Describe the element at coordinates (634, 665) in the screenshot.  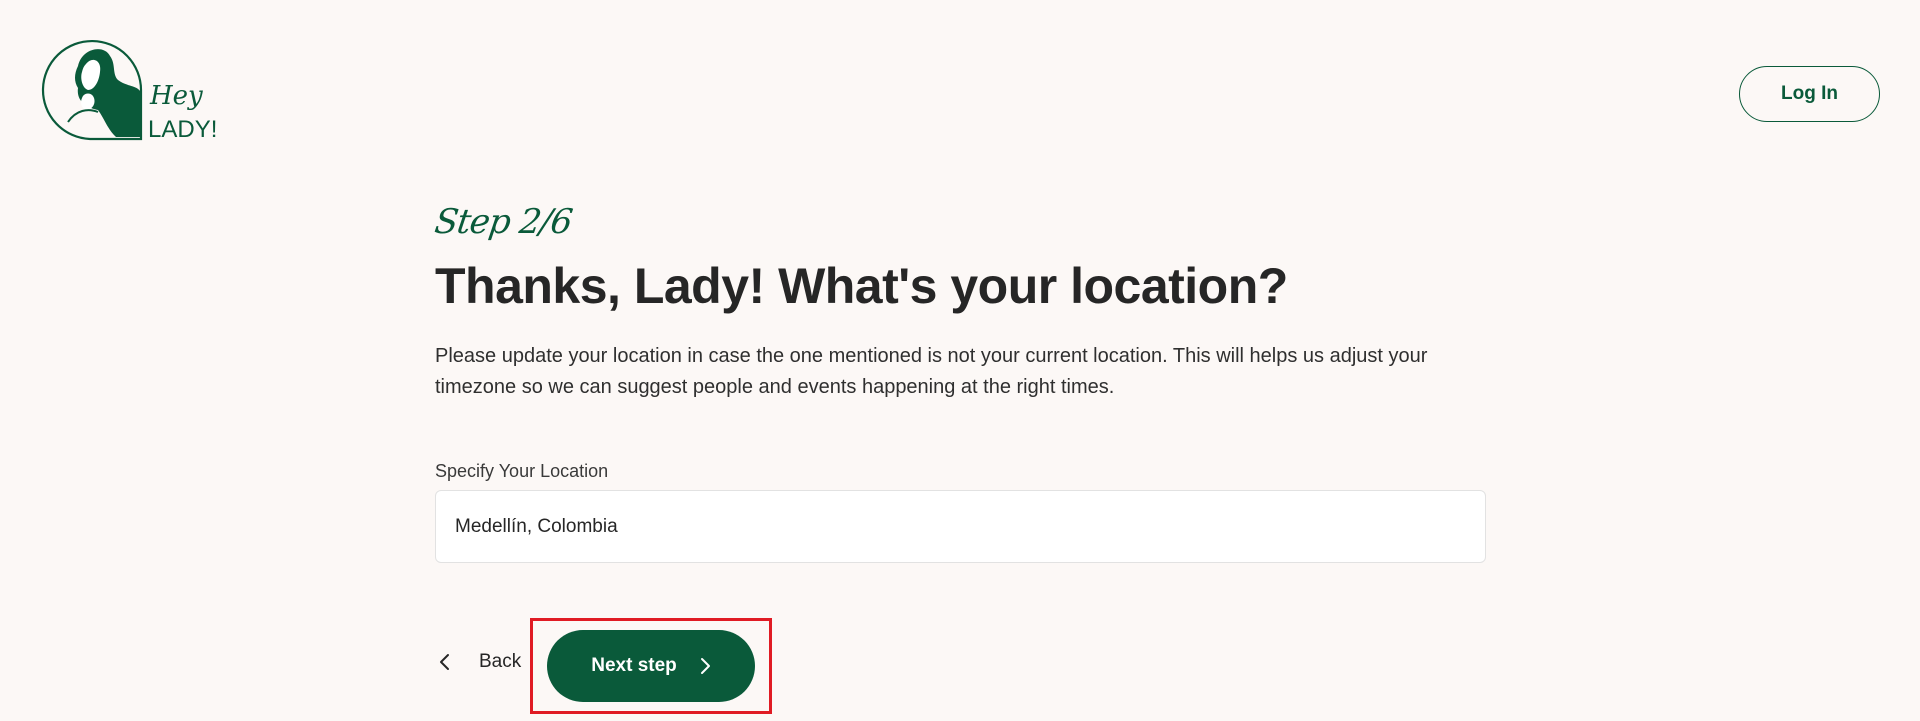
I see `next-step-button-label: Next step` at that location.